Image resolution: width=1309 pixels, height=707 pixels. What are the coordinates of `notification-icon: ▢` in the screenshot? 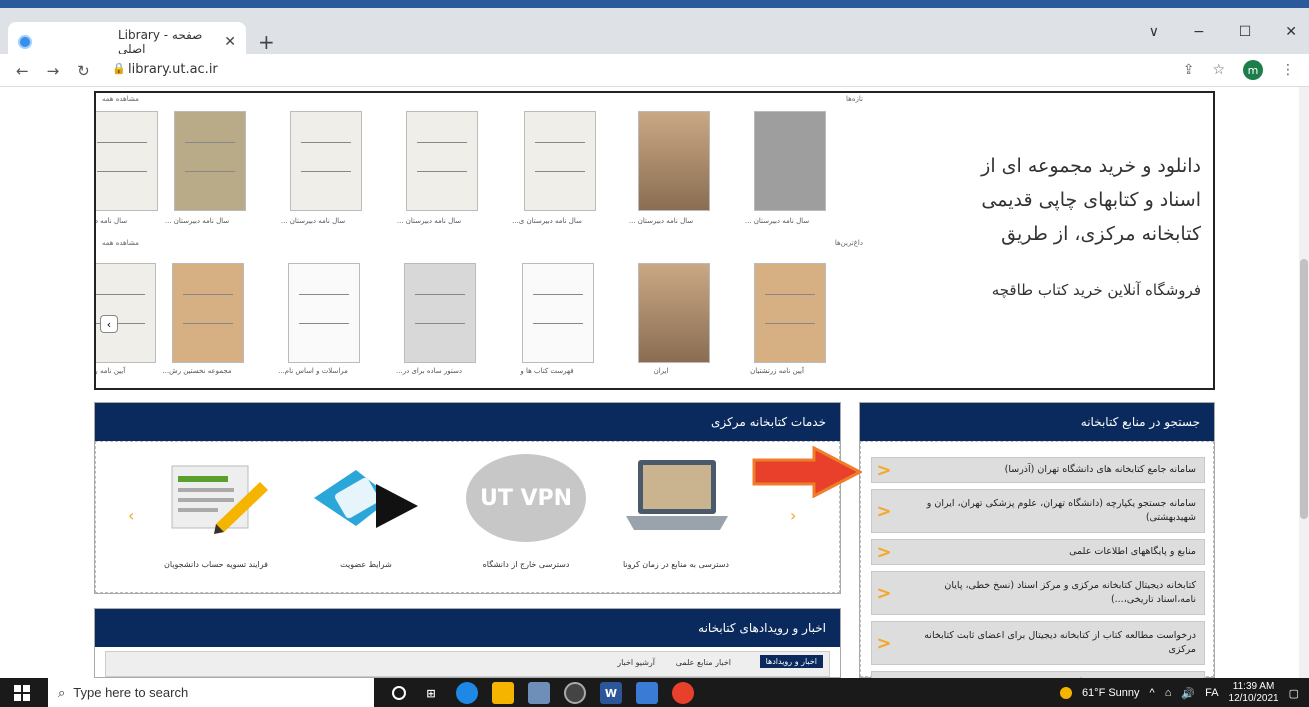 It's located at (1294, 693).